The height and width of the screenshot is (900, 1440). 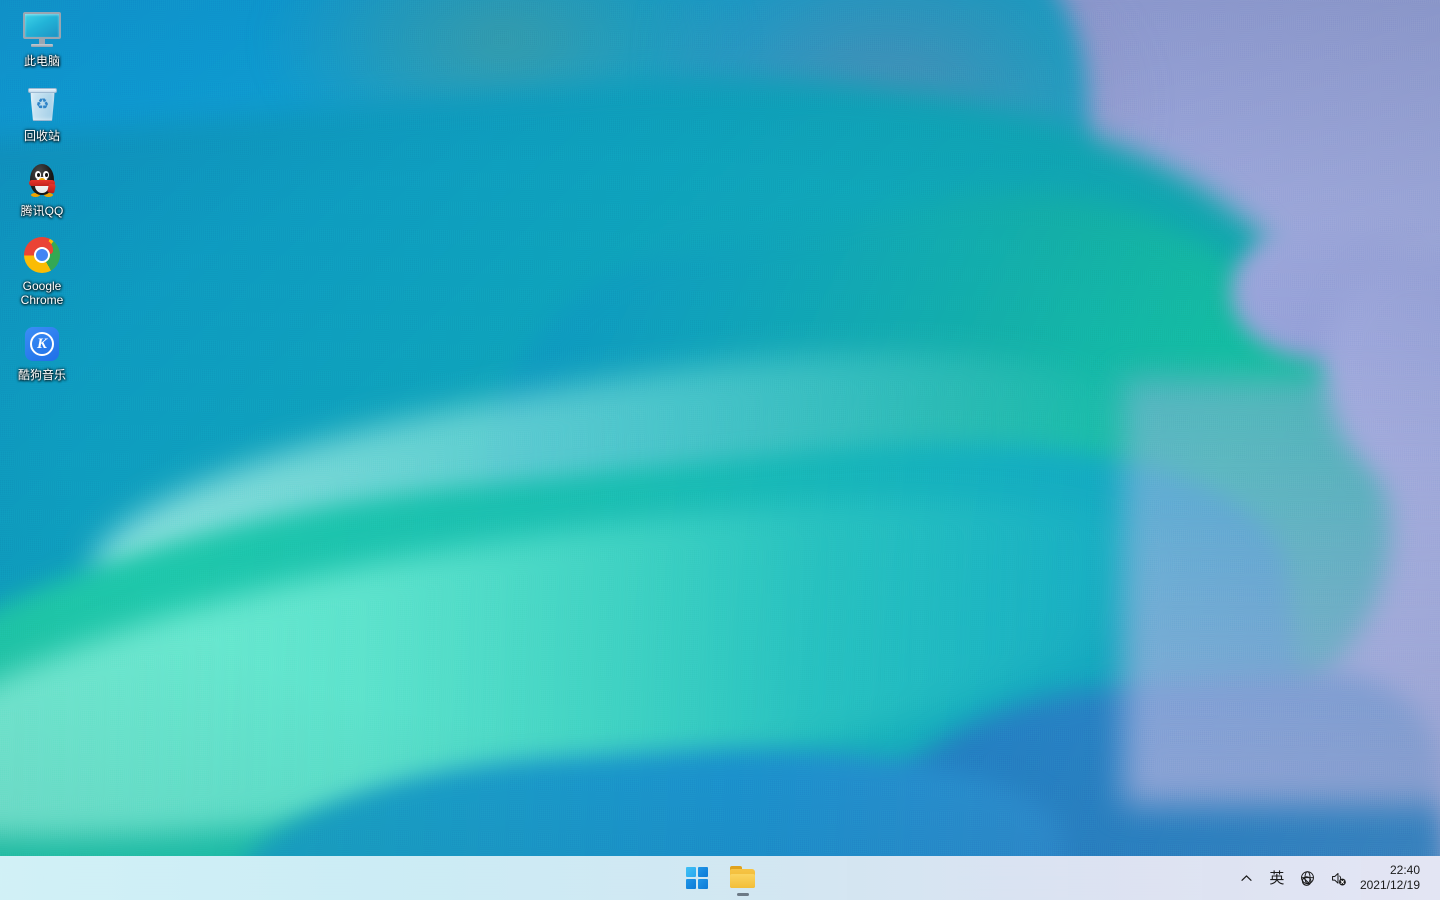 I want to click on recycle-bin-icon: ♻, so click(x=42, y=105).